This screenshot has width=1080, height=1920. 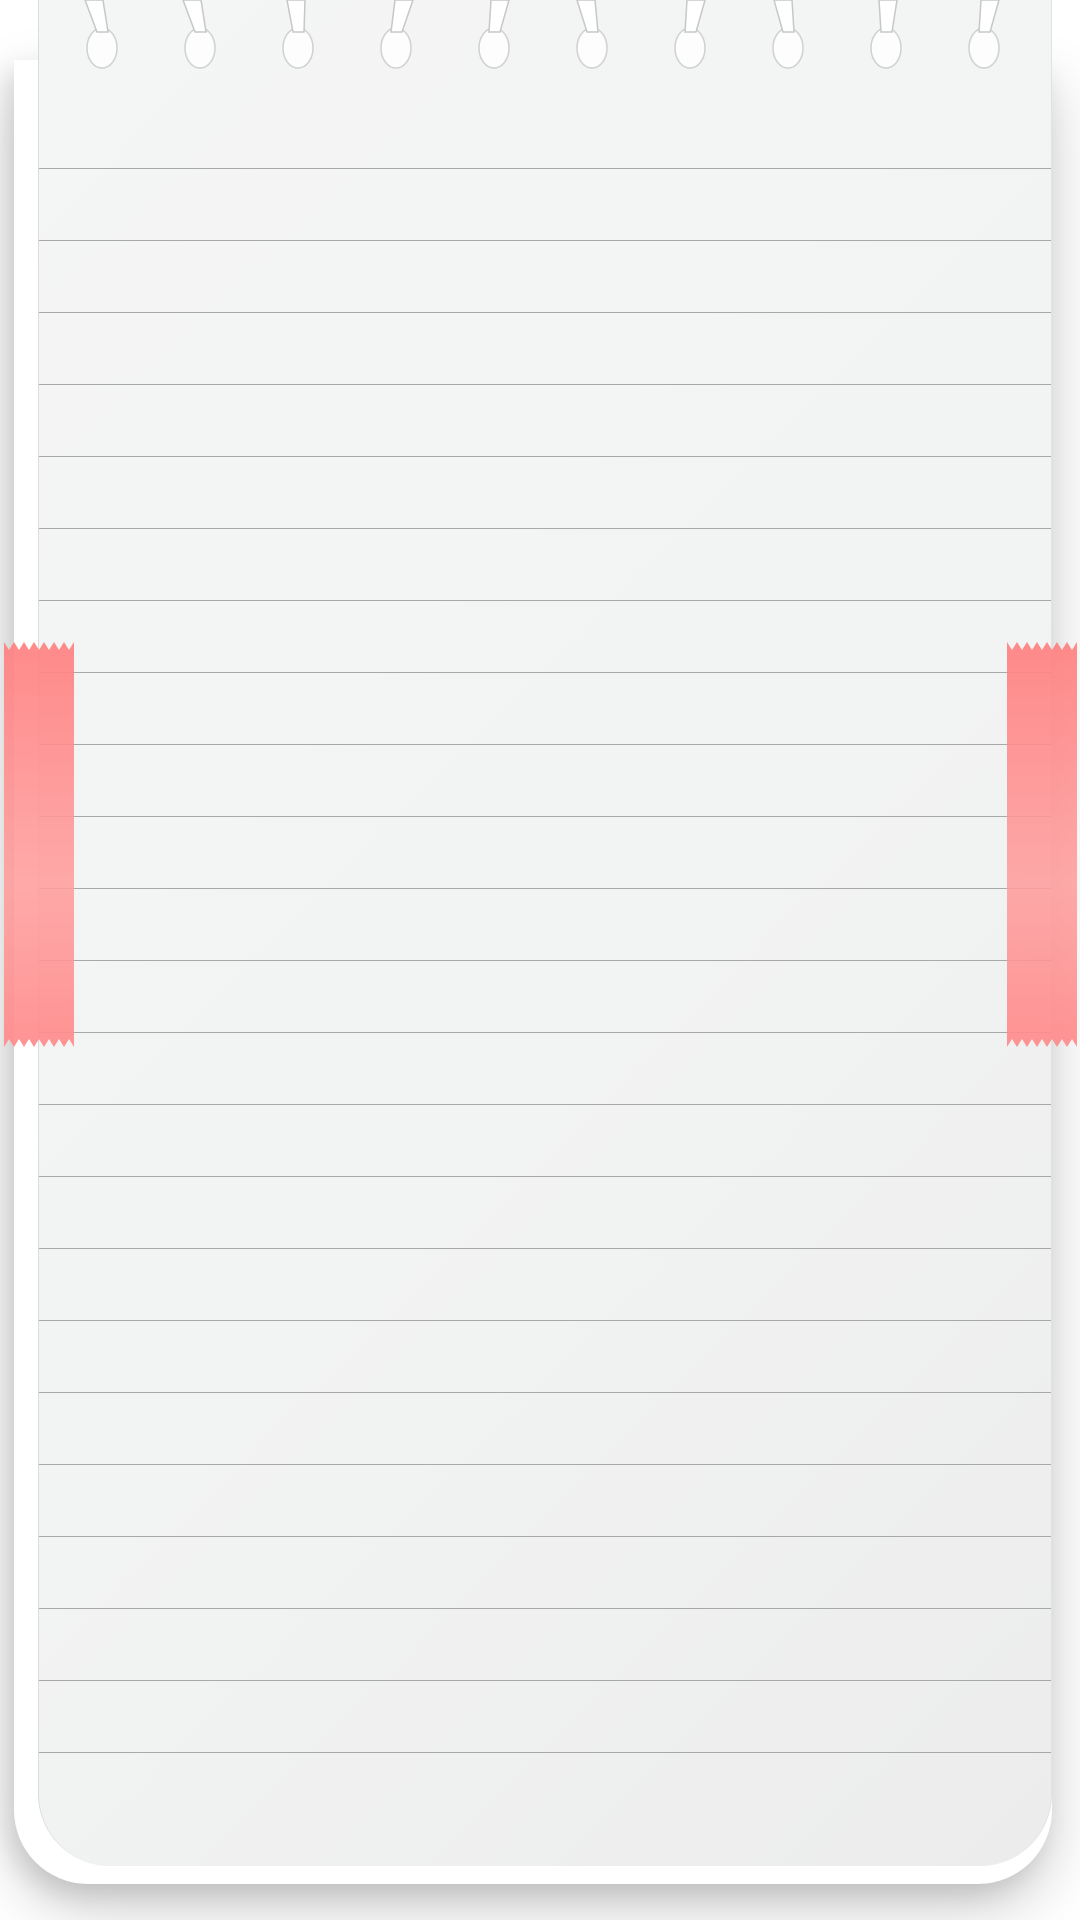 I want to click on tape-strip-right, so click(x=1042, y=844).